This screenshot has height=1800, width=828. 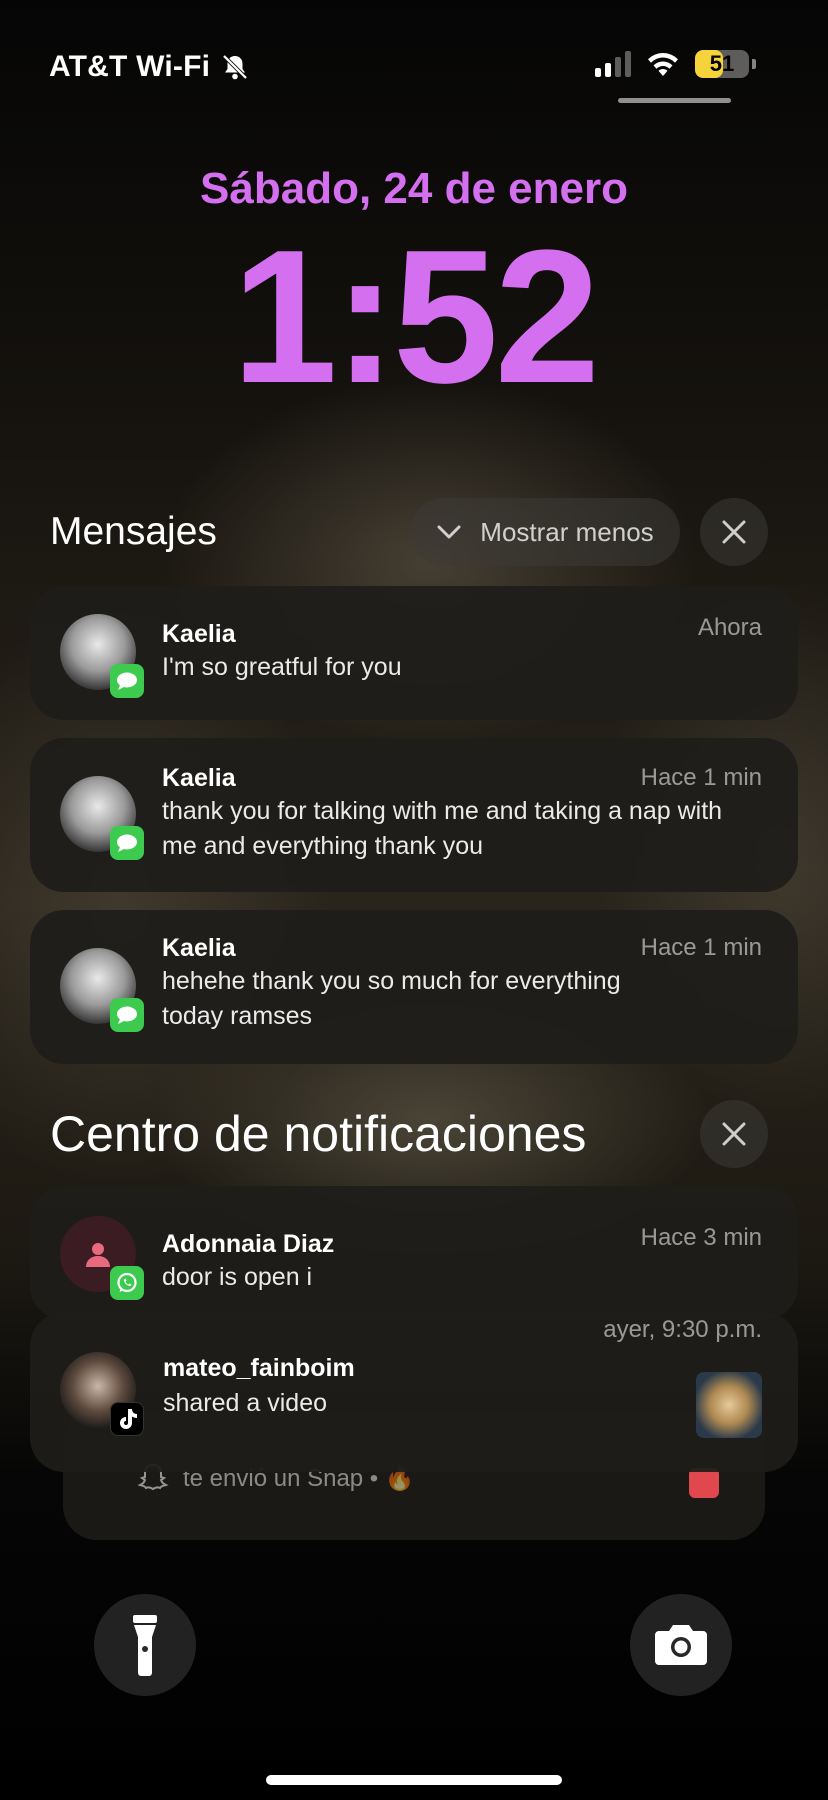 I want to click on whatsapp-app-badge, so click(x=127, y=1283).